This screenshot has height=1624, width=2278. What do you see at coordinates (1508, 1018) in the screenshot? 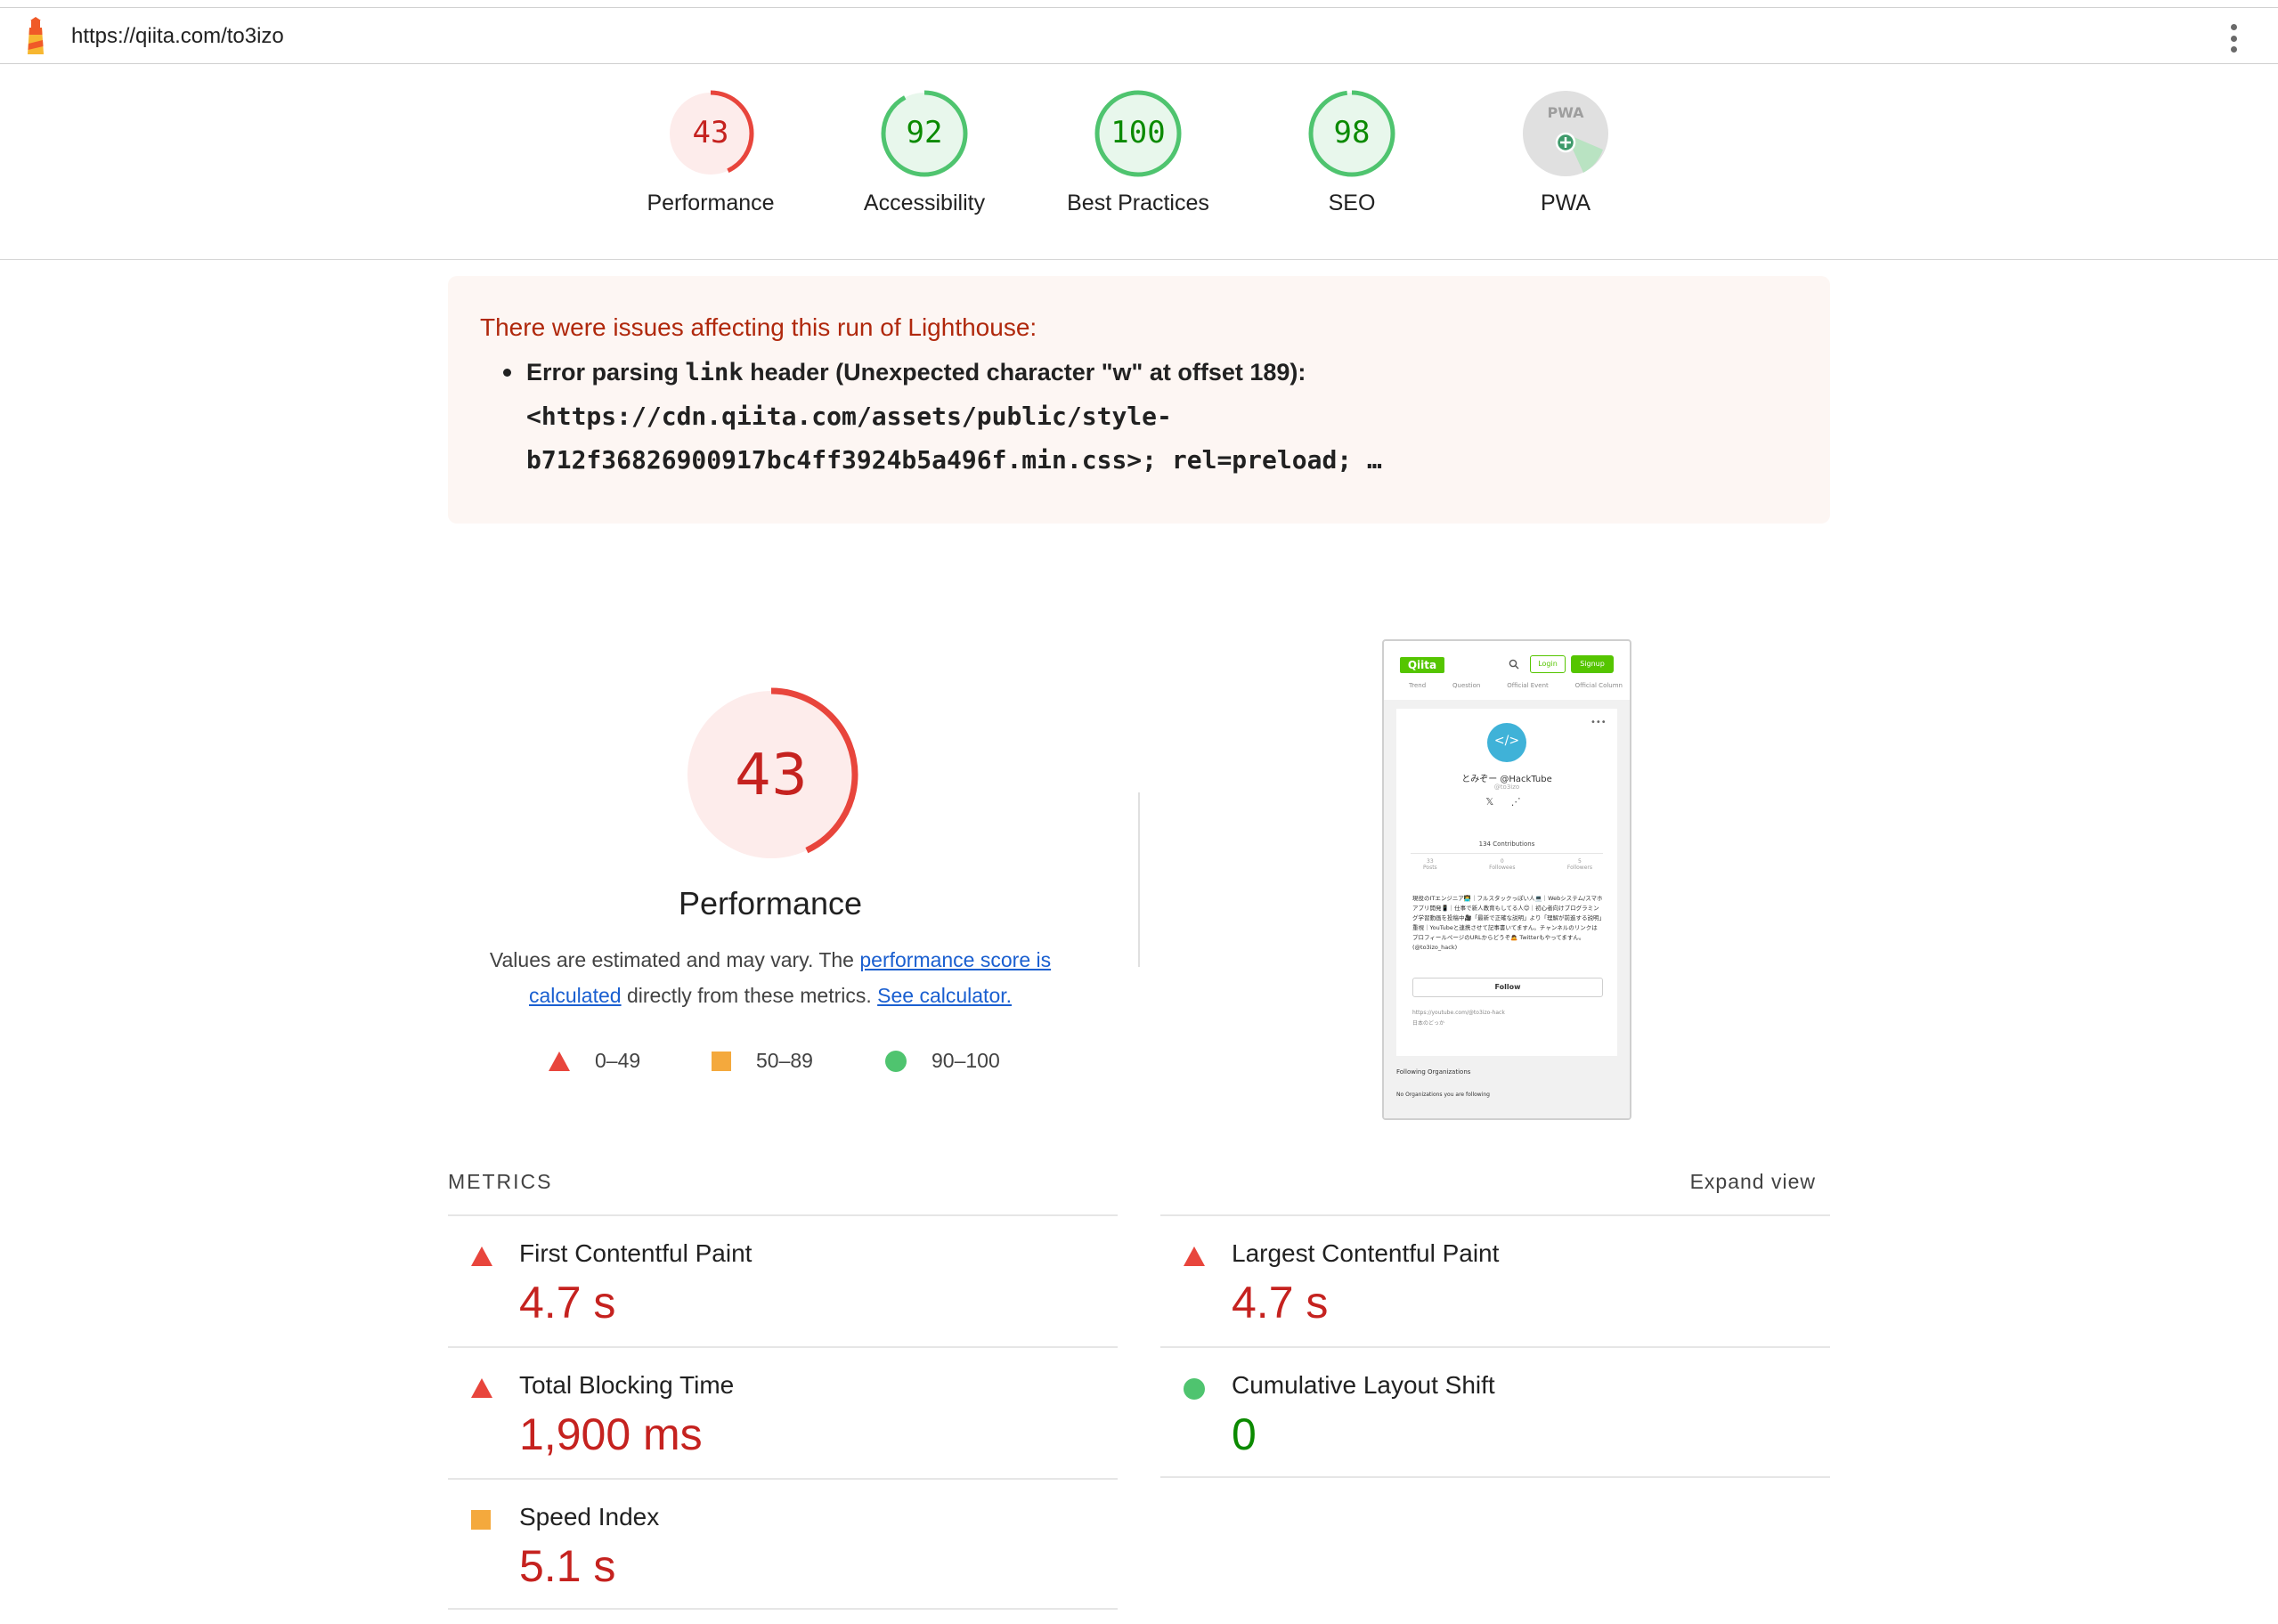
I see `profile-links: https://youtube.com/@to3izo-hack 日本のどっか` at bounding box center [1508, 1018].